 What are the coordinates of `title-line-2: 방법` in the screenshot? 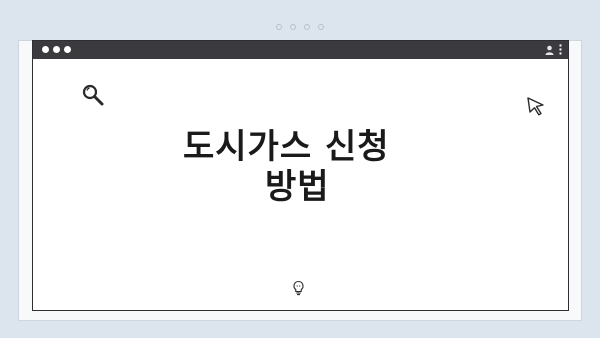 It's located at (297, 187).